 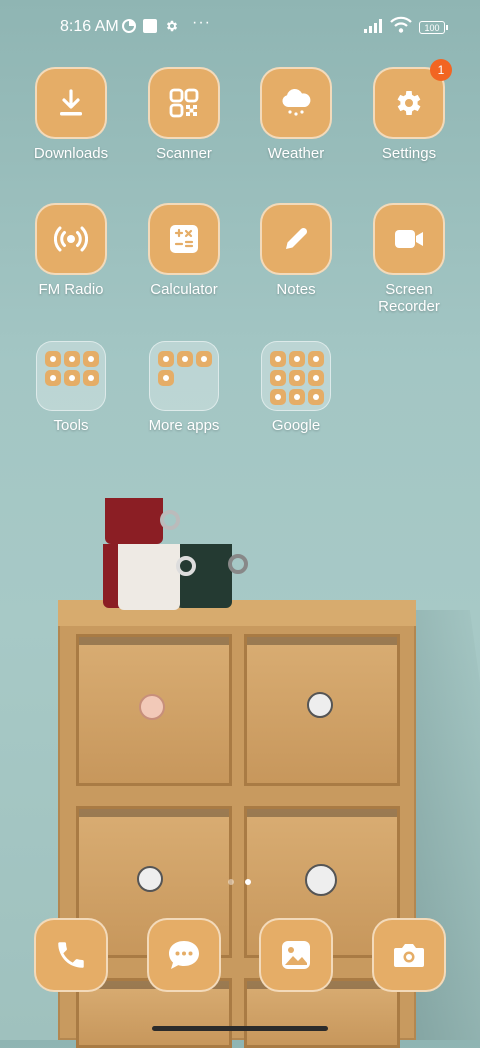 What do you see at coordinates (296, 239) in the screenshot?
I see `pencil-icon` at bounding box center [296, 239].